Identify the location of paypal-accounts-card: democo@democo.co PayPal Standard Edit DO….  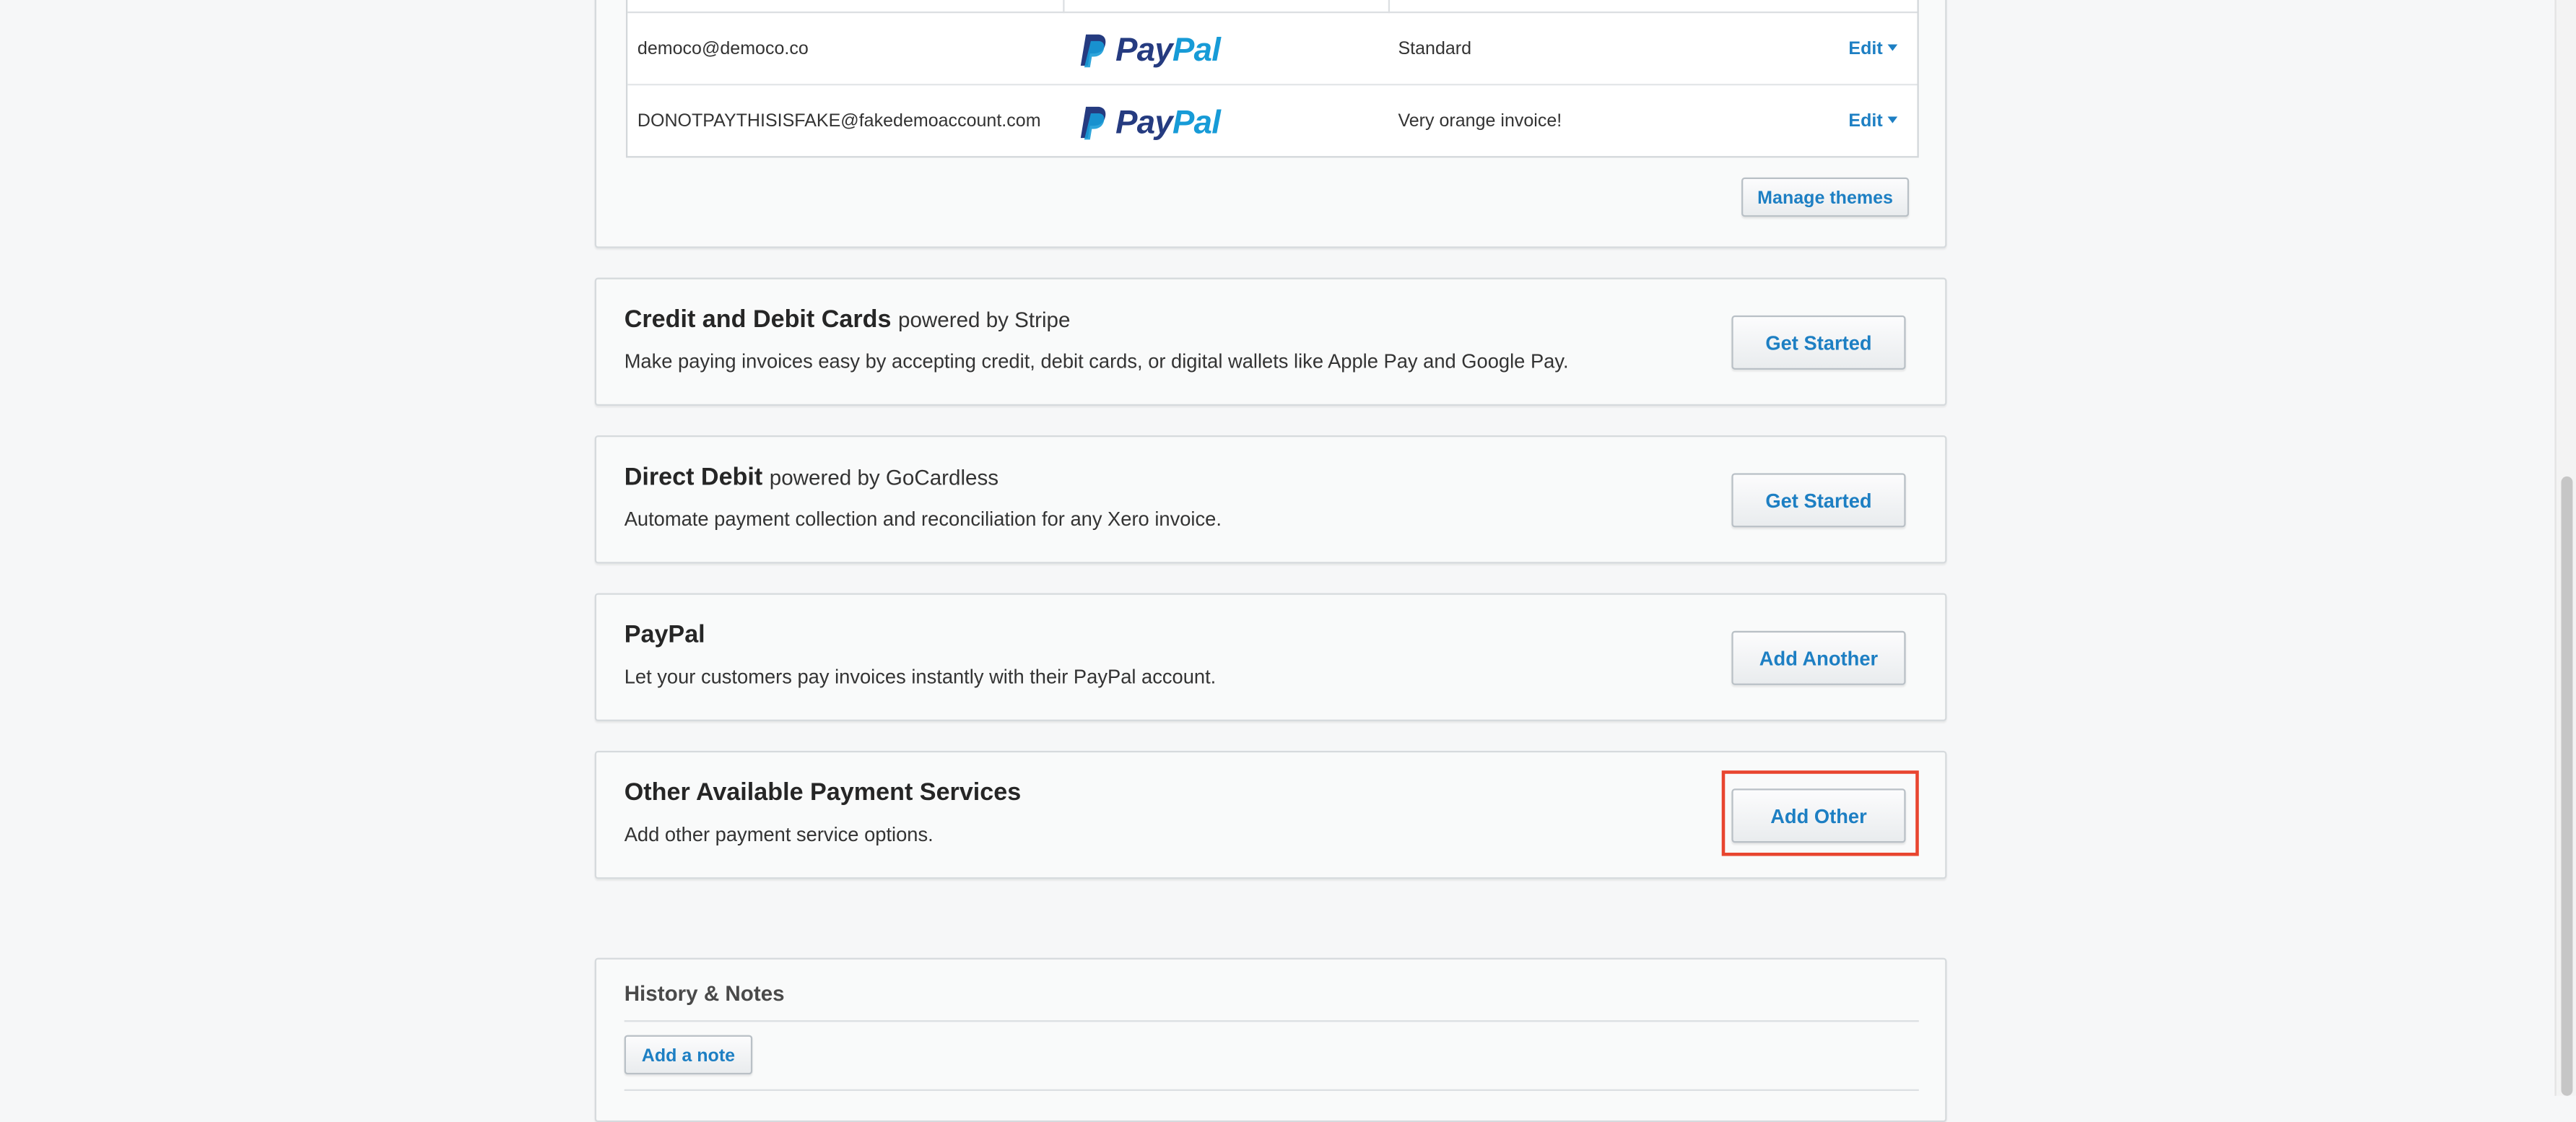
(1270, 124).